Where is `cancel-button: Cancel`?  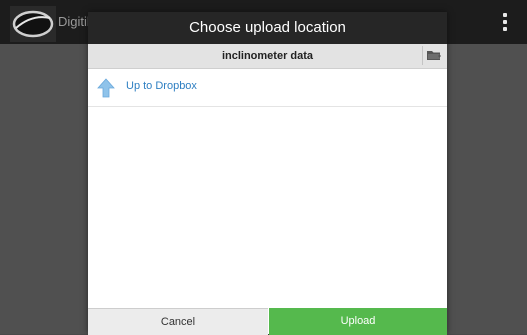
cancel-button: Cancel is located at coordinates (178, 321).